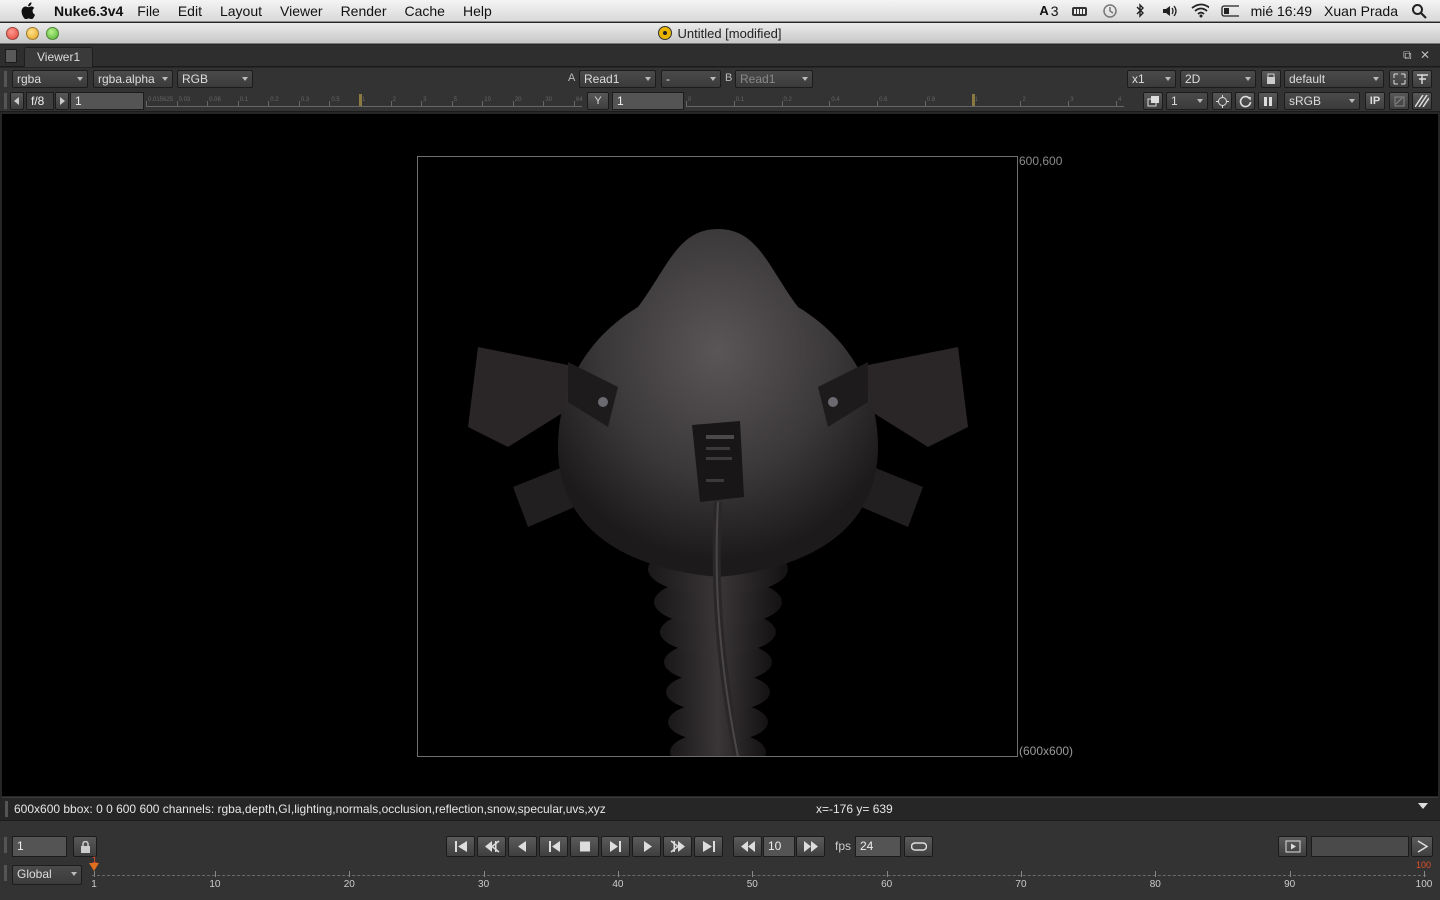 The width and height of the screenshot is (1440, 900). Describe the element at coordinates (1151, 79) in the screenshot. I see `zoom-dropdown: x1` at that location.